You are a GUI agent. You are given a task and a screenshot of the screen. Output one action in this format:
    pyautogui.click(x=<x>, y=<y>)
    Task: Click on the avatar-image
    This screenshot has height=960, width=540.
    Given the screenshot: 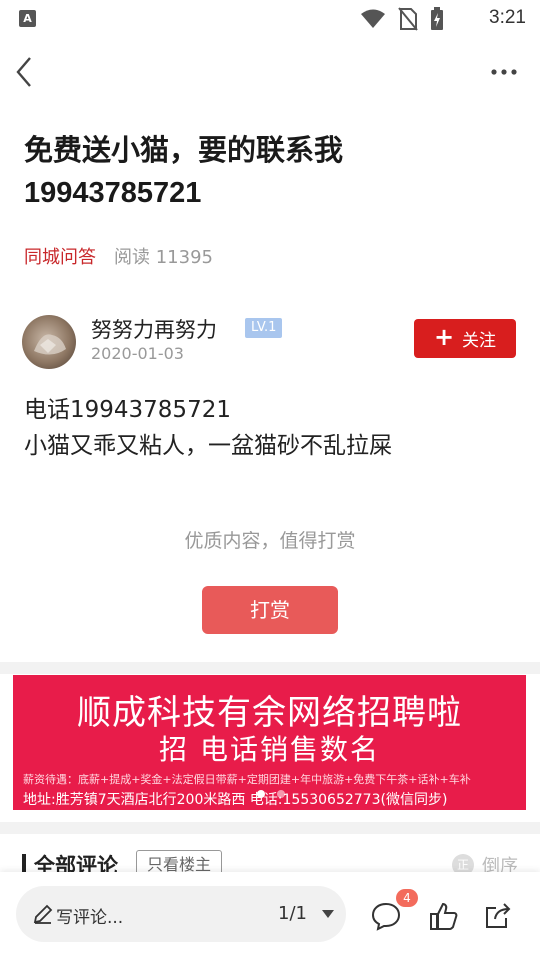 What is the action you would take?
    pyautogui.click(x=50, y=344)
    